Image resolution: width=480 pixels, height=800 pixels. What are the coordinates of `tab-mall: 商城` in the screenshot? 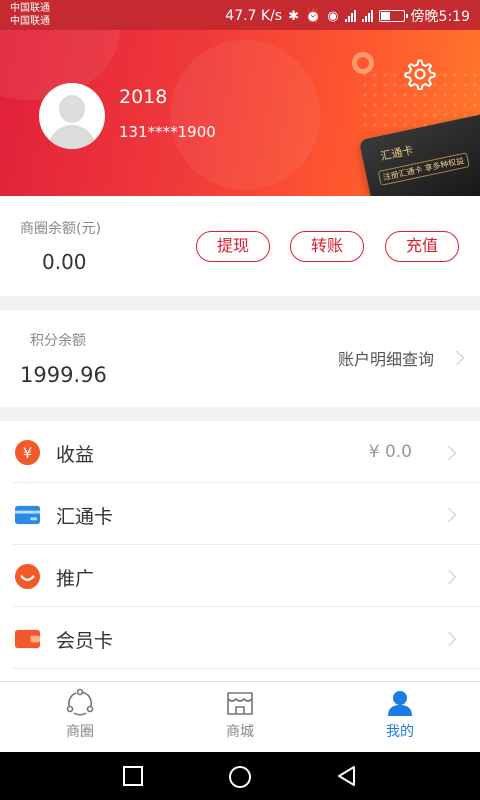 It's located at (240, 717).